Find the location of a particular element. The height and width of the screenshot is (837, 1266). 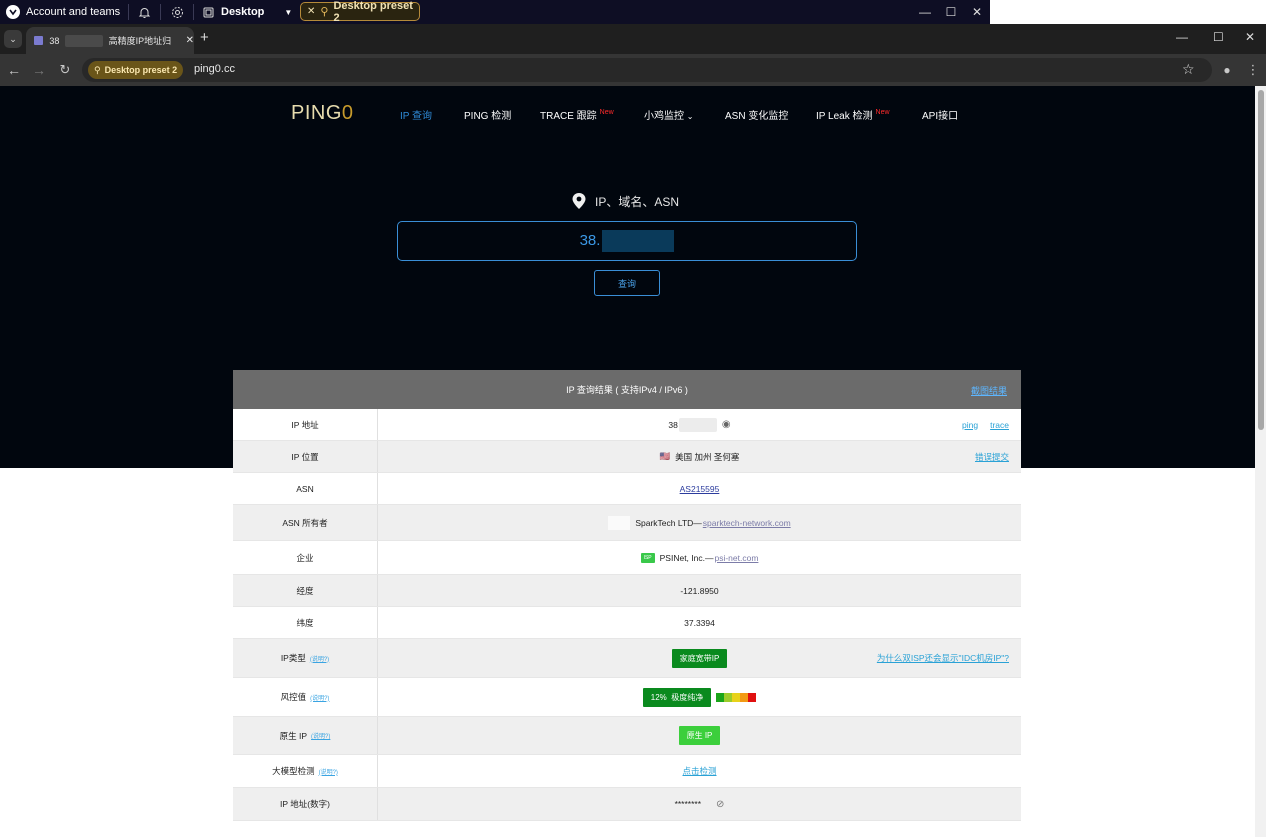

nav-ping: PING 检测 is located at coordinates (487, 114).